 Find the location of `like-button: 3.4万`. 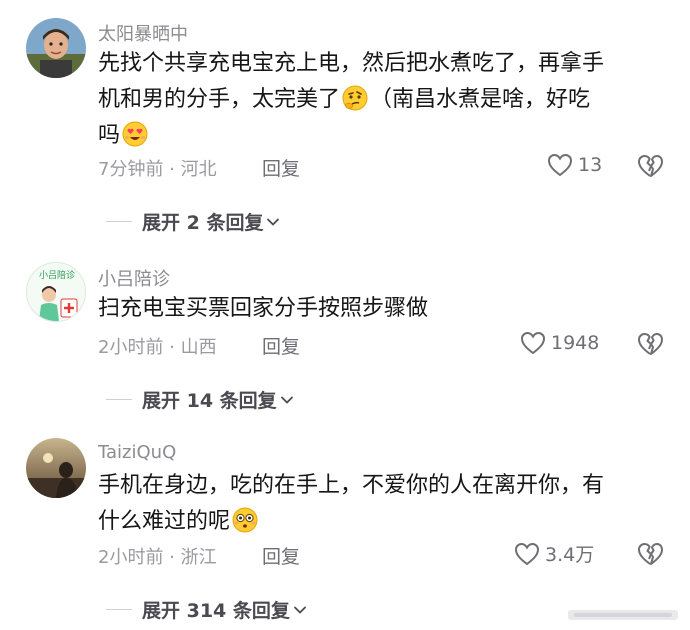

like-button: 3.4万 is located at coordinates (553, 553).